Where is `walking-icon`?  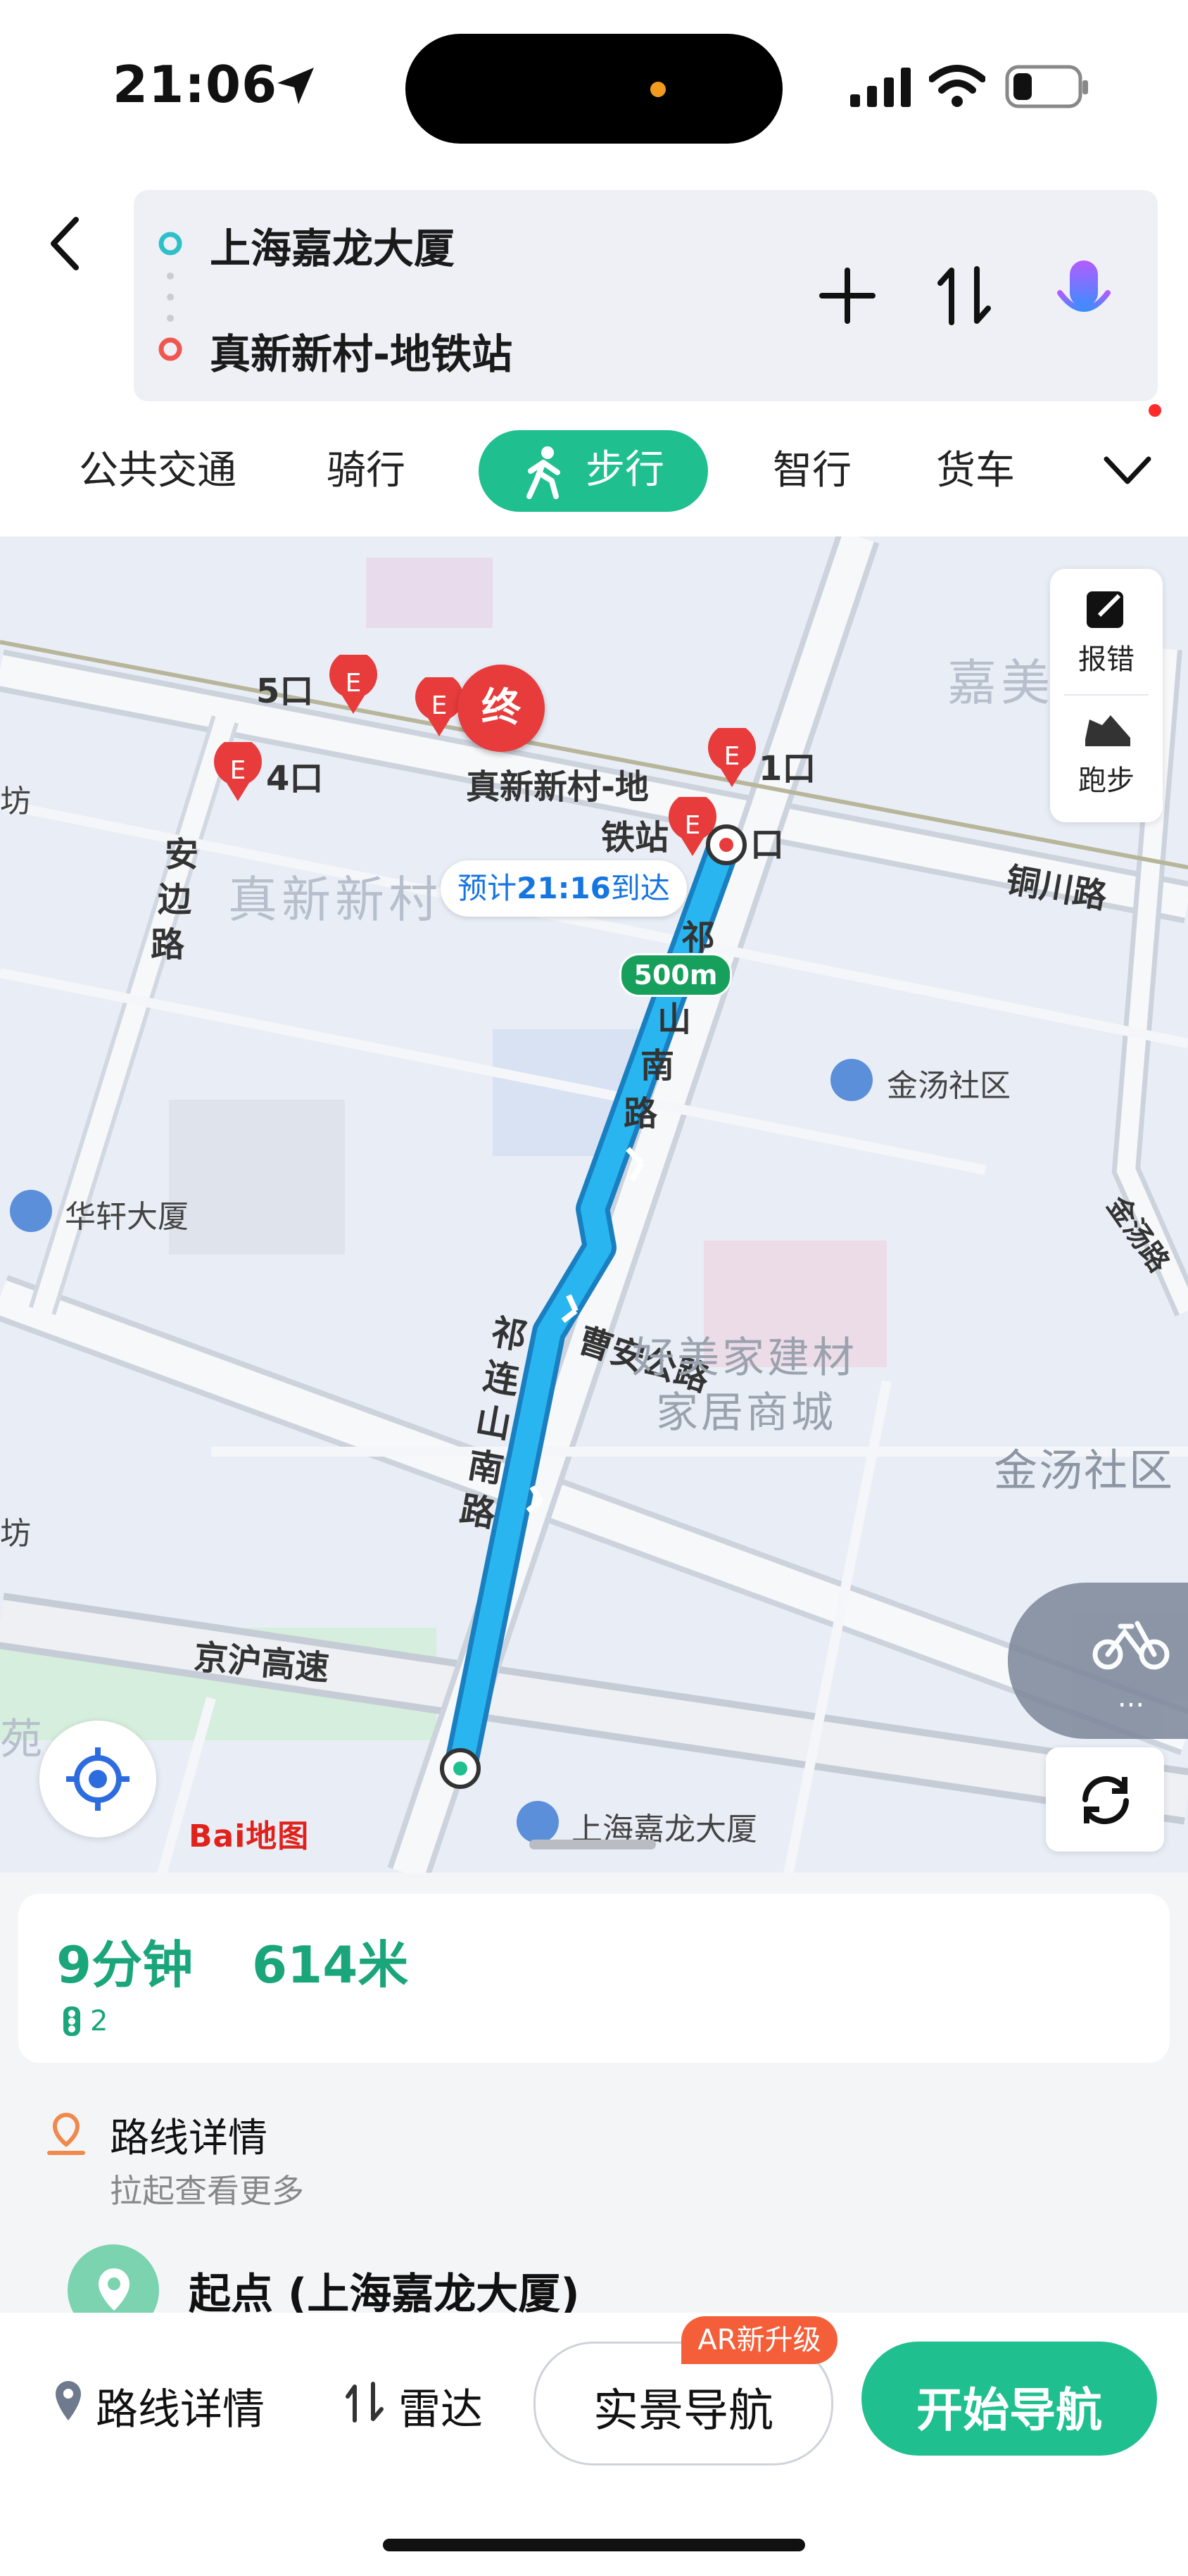 walking-icon is located at coordinates (543, 473).